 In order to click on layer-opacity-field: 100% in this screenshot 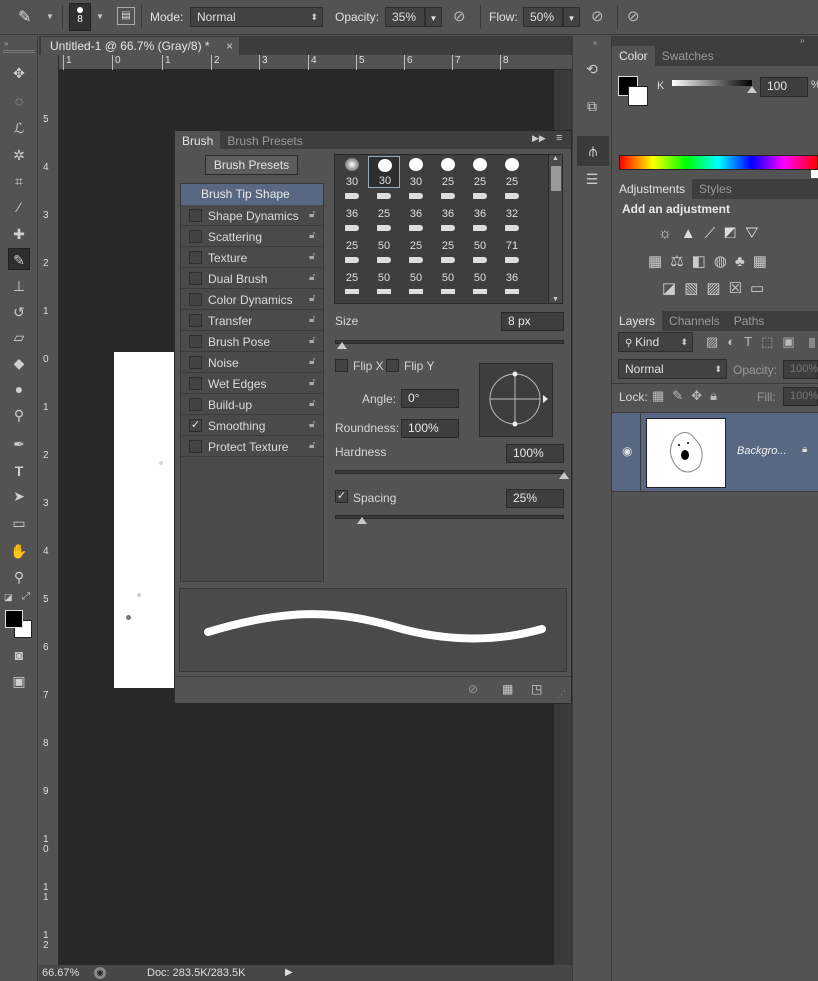, I will do `click(800, 369)`.